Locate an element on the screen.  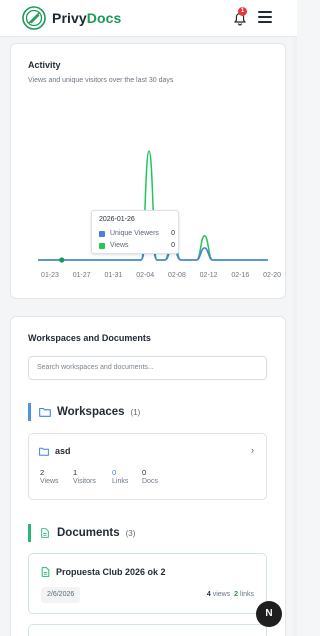
tooltip-unique-value: 0 is located at coordinates (173, 233).